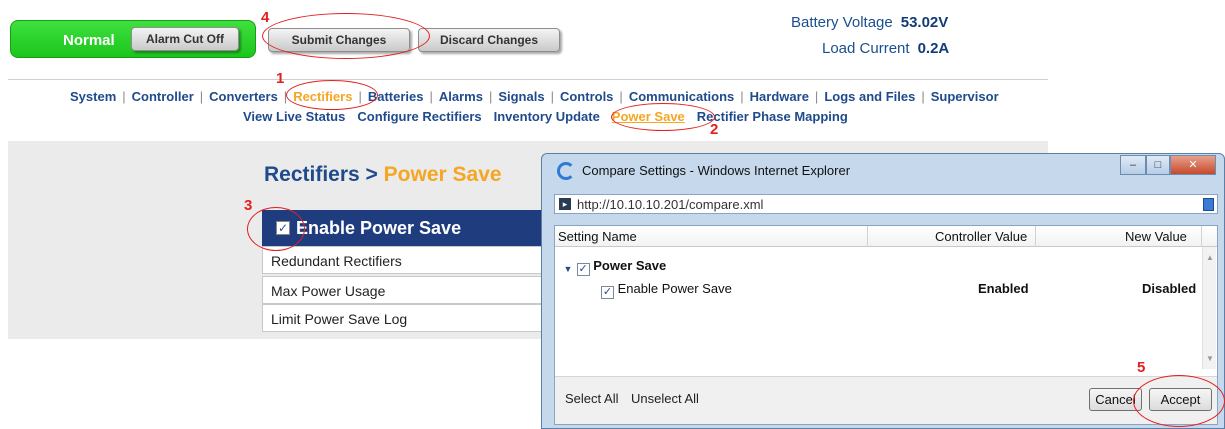 The image size is (1225, 429). Describe the element at coordinates (842, 22) in the screenshot. I see `battery-voltage-label: Battery Voltage` at that location.